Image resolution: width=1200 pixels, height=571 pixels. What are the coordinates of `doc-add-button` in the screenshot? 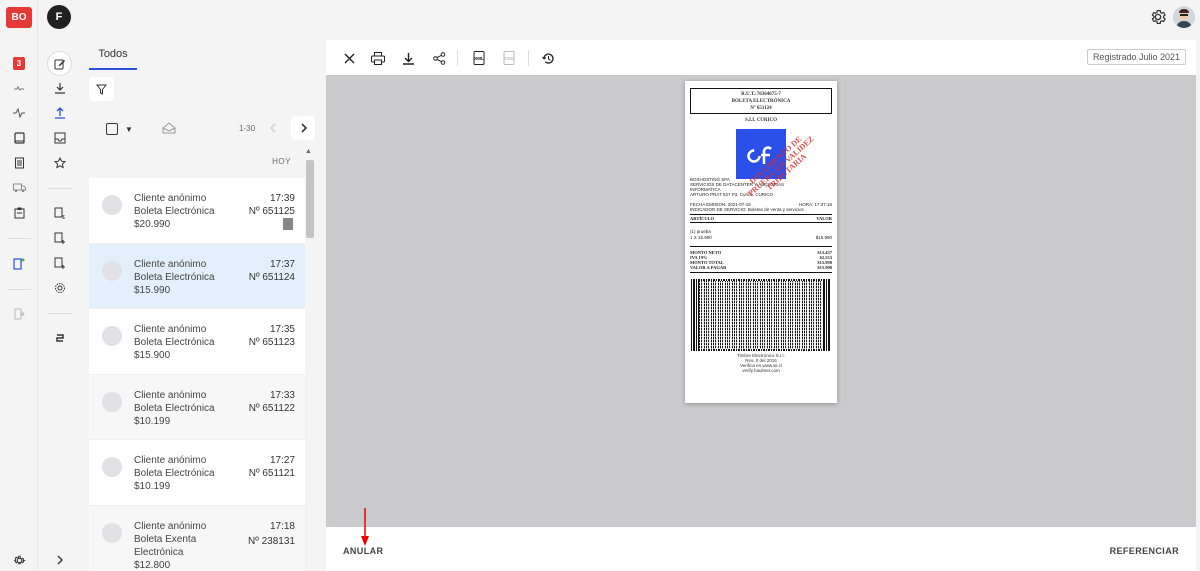 It's located at (60, 238).